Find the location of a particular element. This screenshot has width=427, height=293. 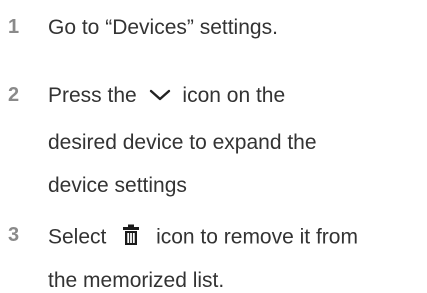

step-text-after-icon: icon to remove it from is located at coordinates (257, 237).